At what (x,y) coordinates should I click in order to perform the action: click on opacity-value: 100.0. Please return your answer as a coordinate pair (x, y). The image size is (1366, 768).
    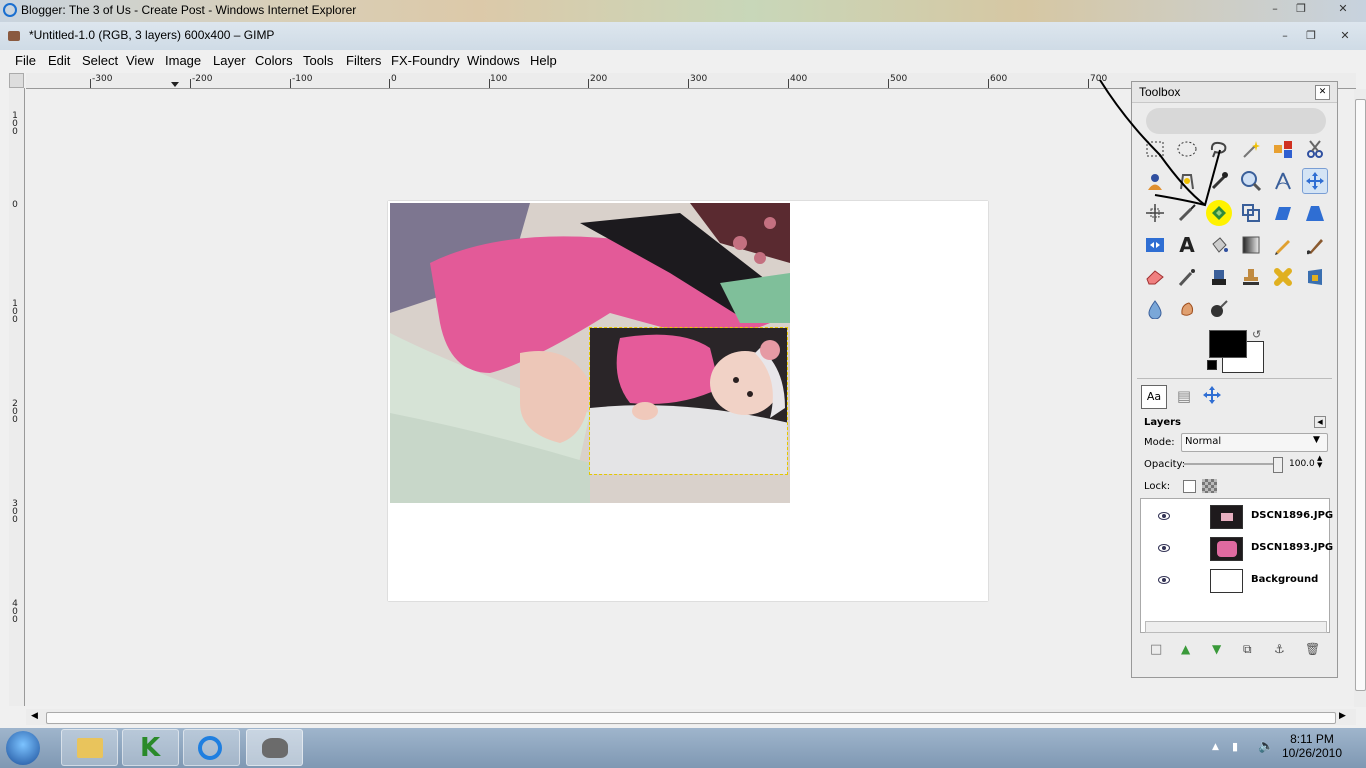
    Looking at the image, I should click on (1302, 464).